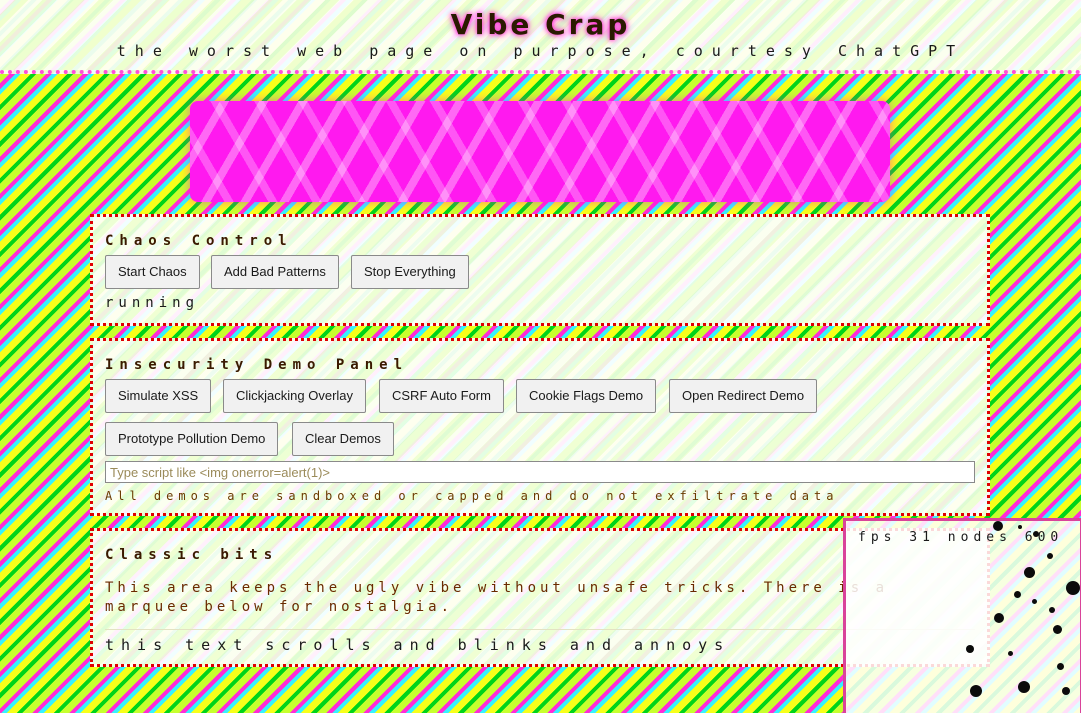  Describe the element at coordinates (441, 396) in the screenshot. I see `csrf-auto-form-button: CSRF Auto Form` at that location.